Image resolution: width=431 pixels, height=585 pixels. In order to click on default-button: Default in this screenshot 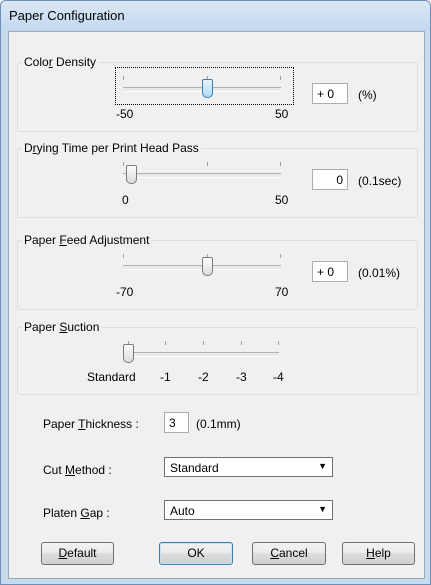, I will do `click(77, 553)`.